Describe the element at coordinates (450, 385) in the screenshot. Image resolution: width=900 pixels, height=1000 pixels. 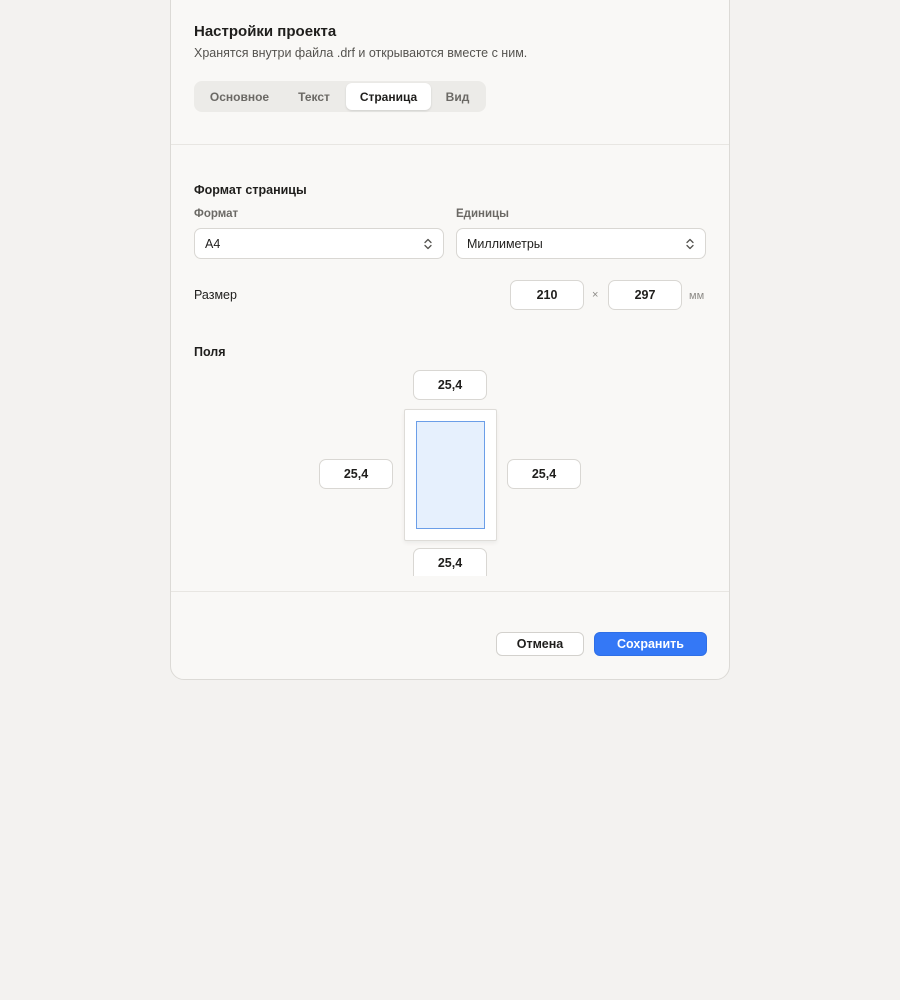
I see `margin-top-input` at that location.